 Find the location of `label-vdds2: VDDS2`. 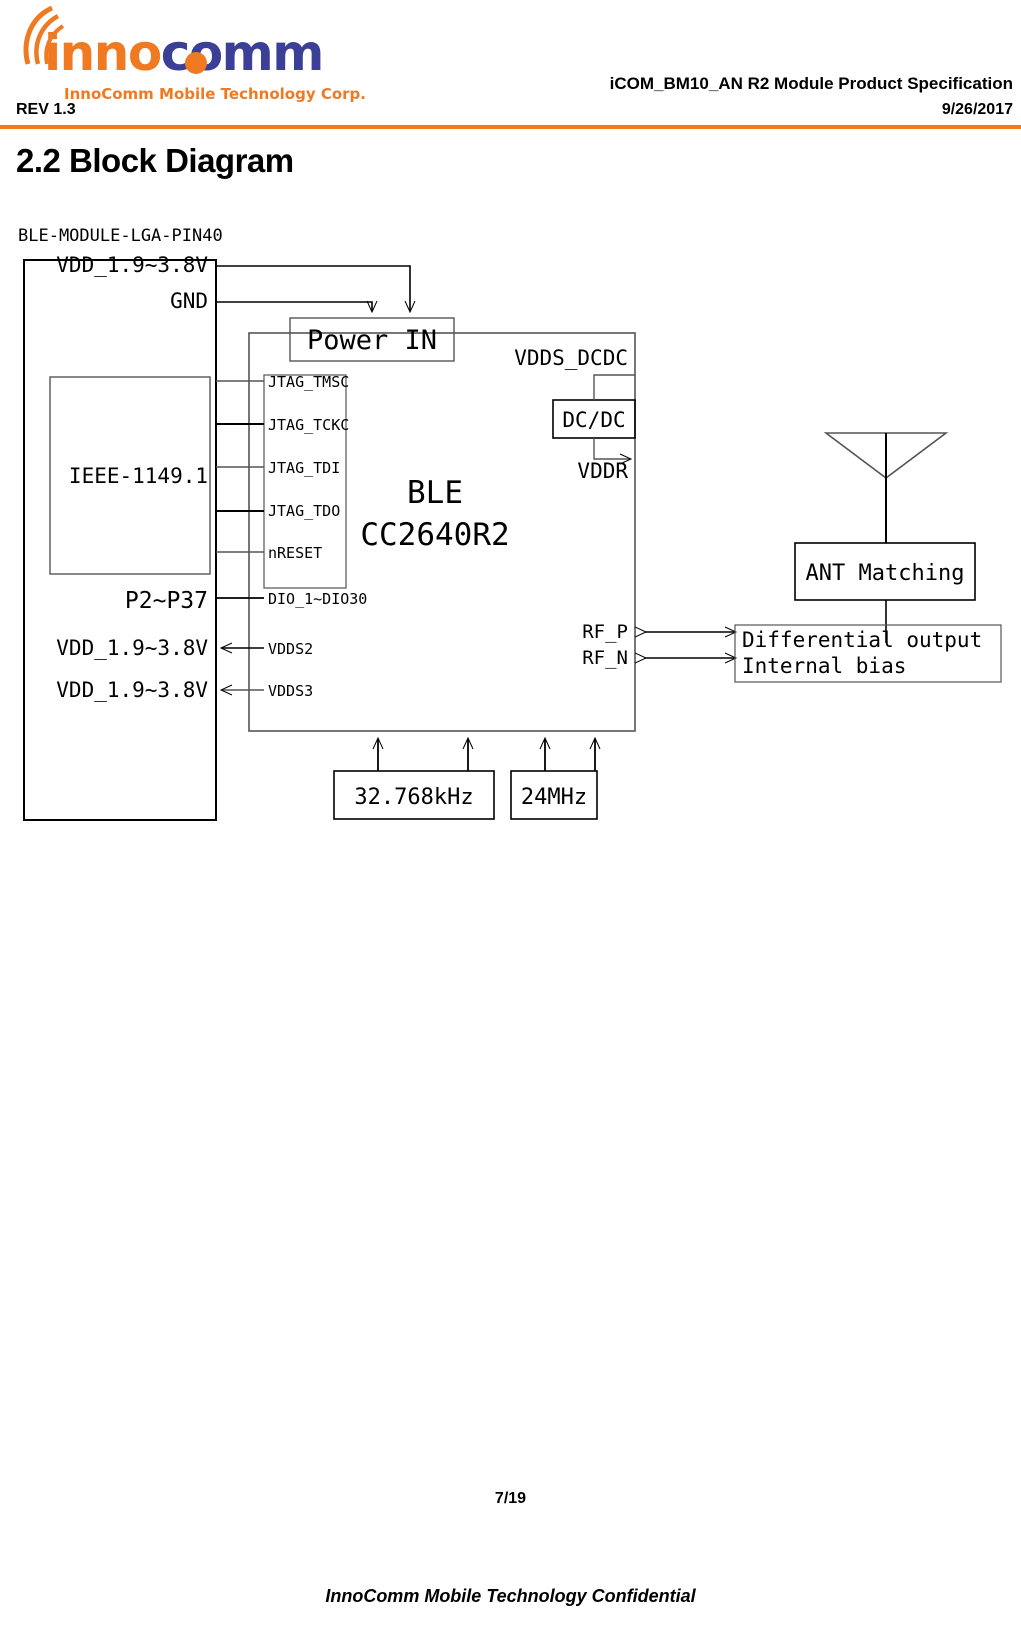

label-vdds2: VDDS2 is located at coordinates (290, 649).